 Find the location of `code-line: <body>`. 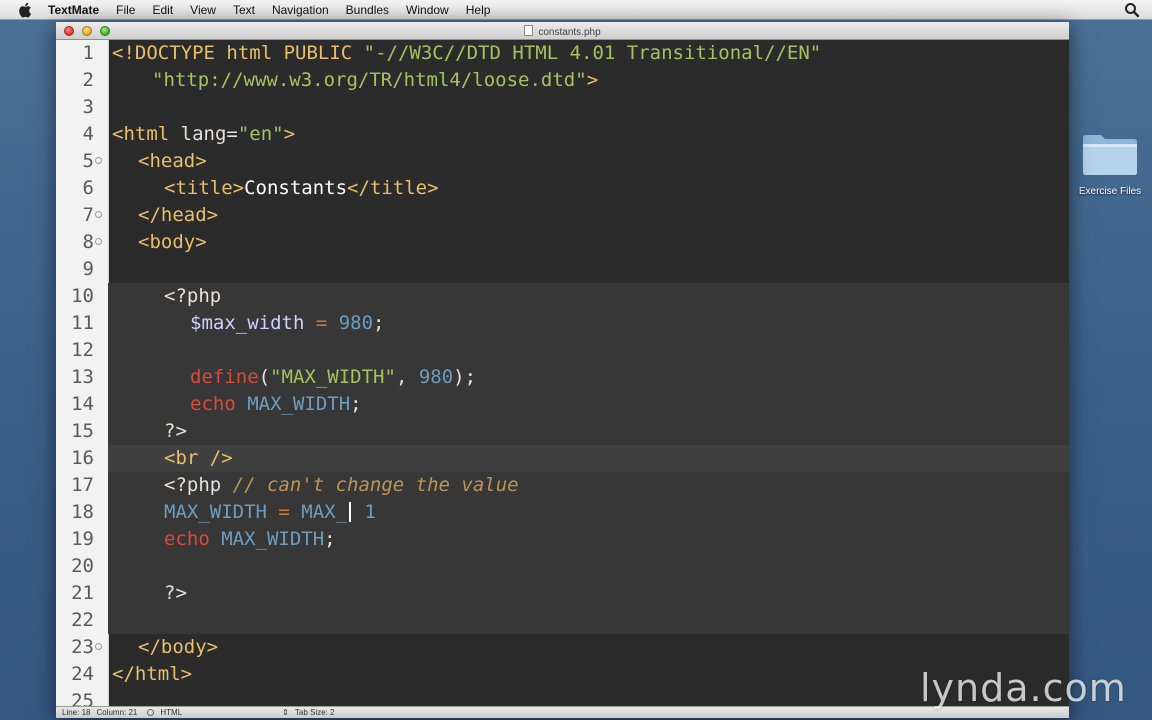

code-line: <body> is located at coordinates (172, 242).